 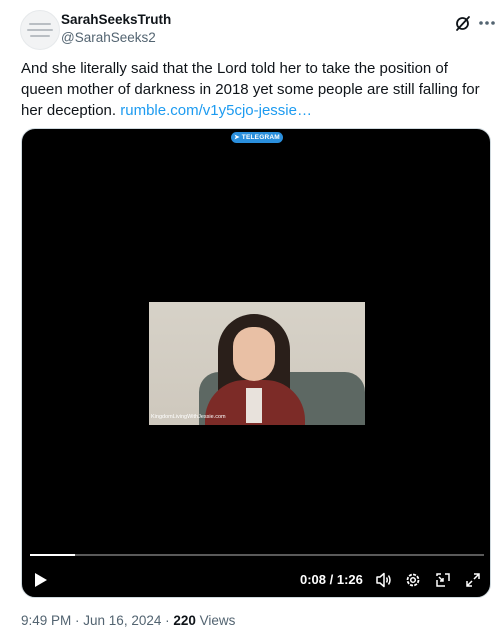 I want to click on views-count: 220, so click(x=184, y=620).